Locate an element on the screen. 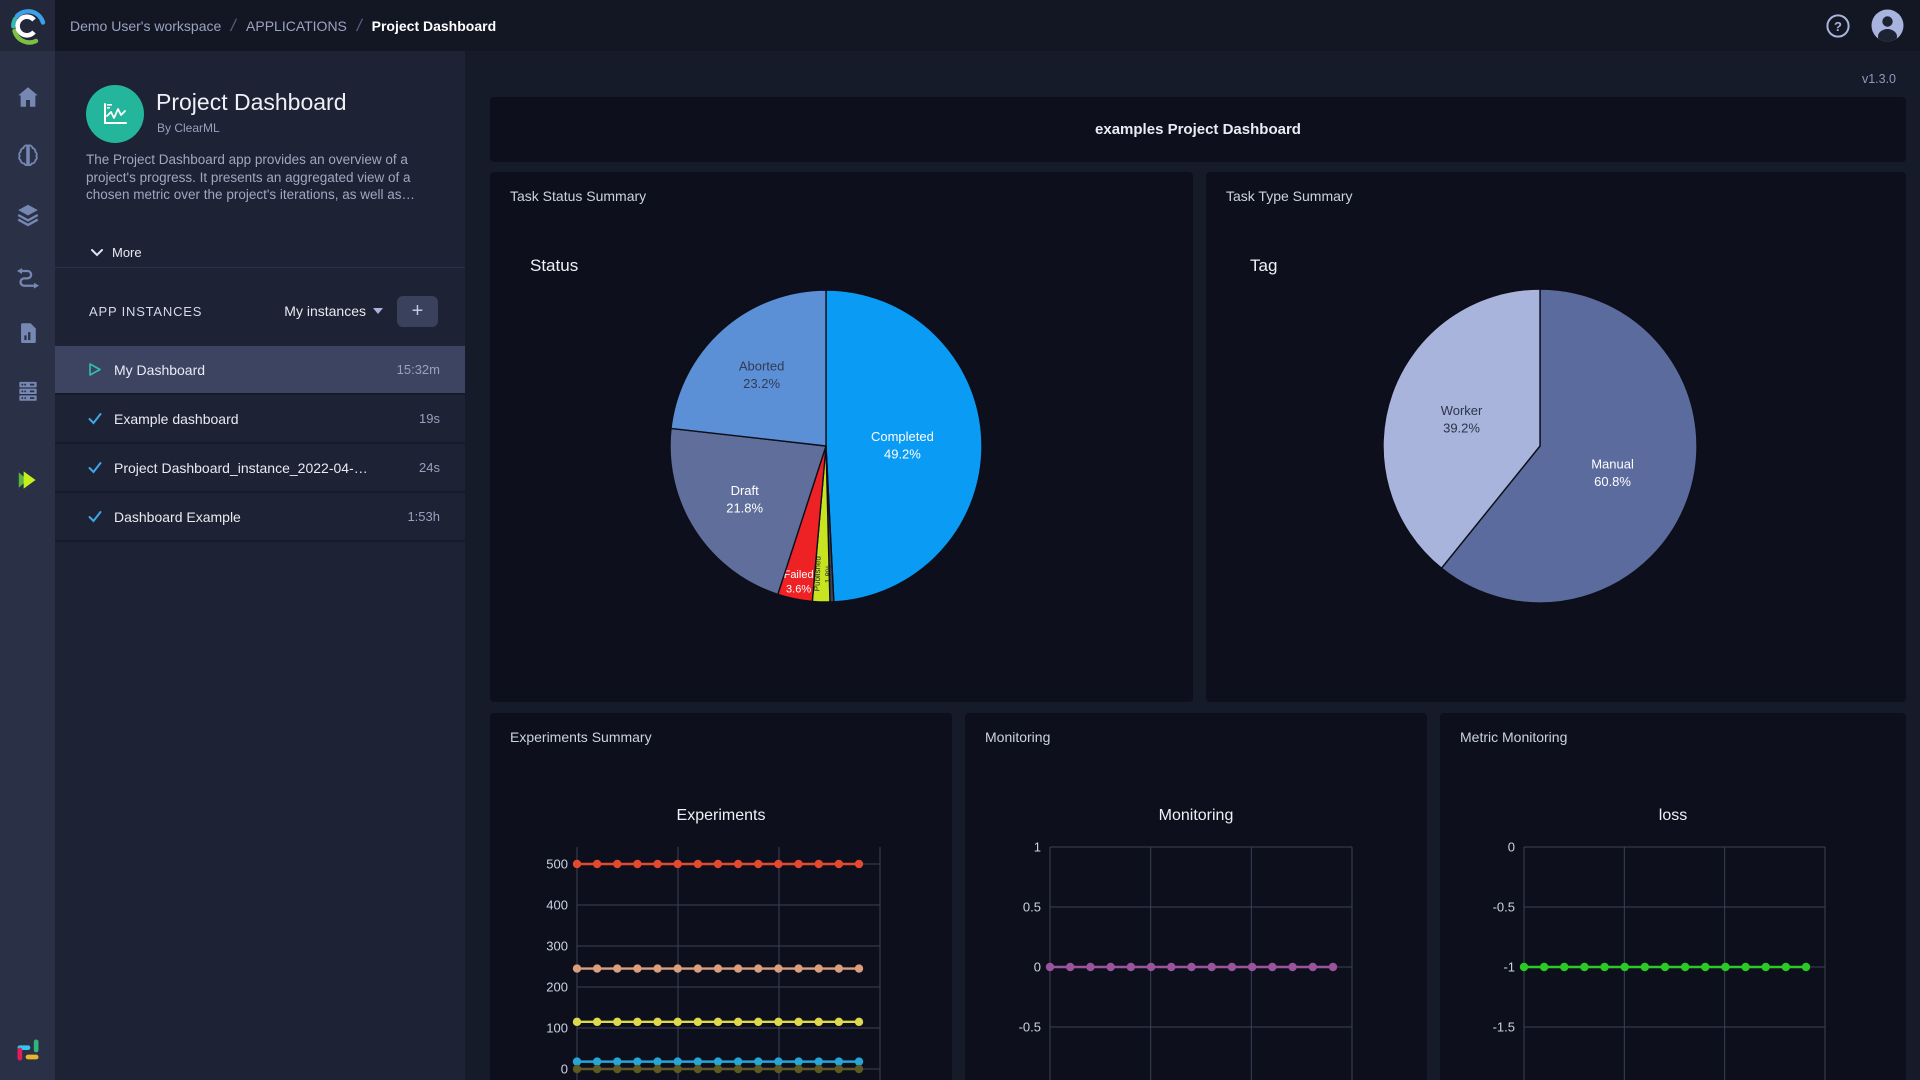 The height and width of the screenshot is (1080, 1920). side-rail is located at coordinates (27, 565).